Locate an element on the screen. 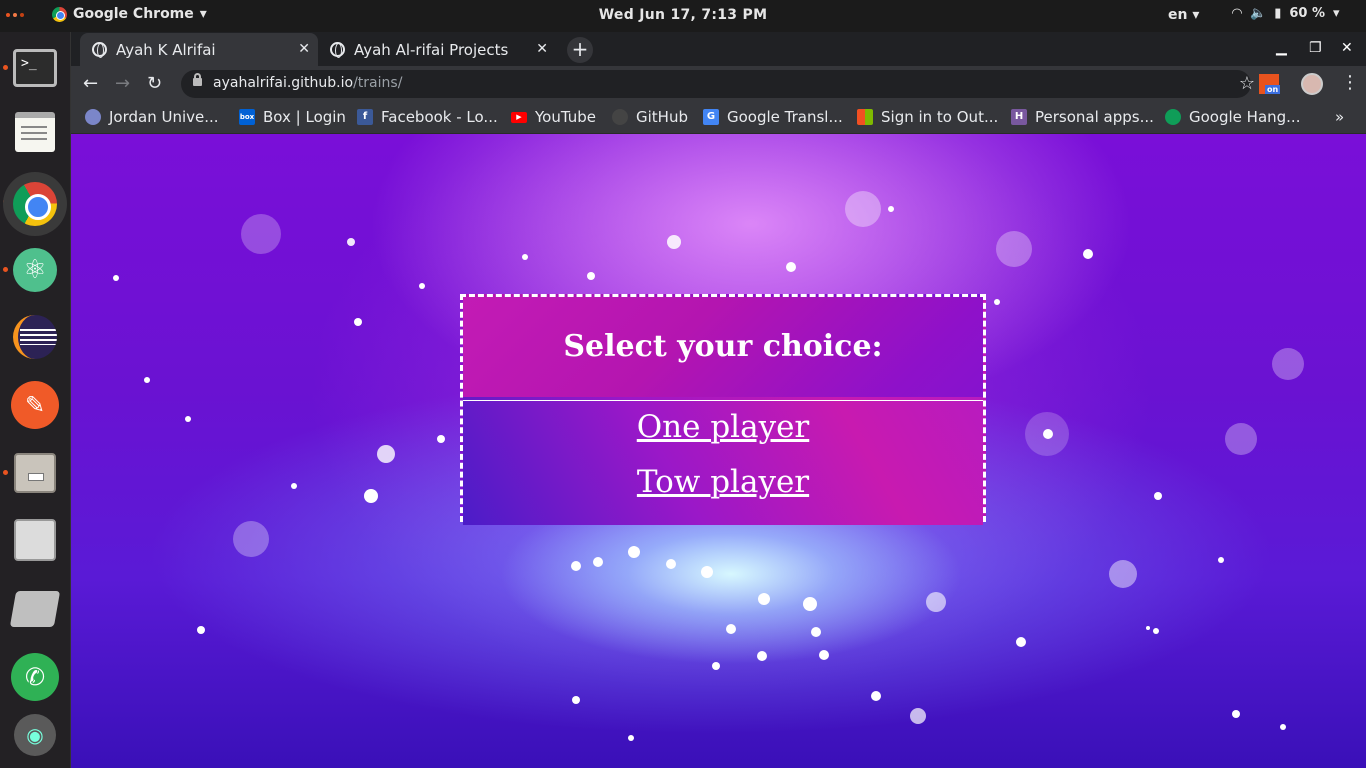  settings-launcher is located at coordinates (35, 540).